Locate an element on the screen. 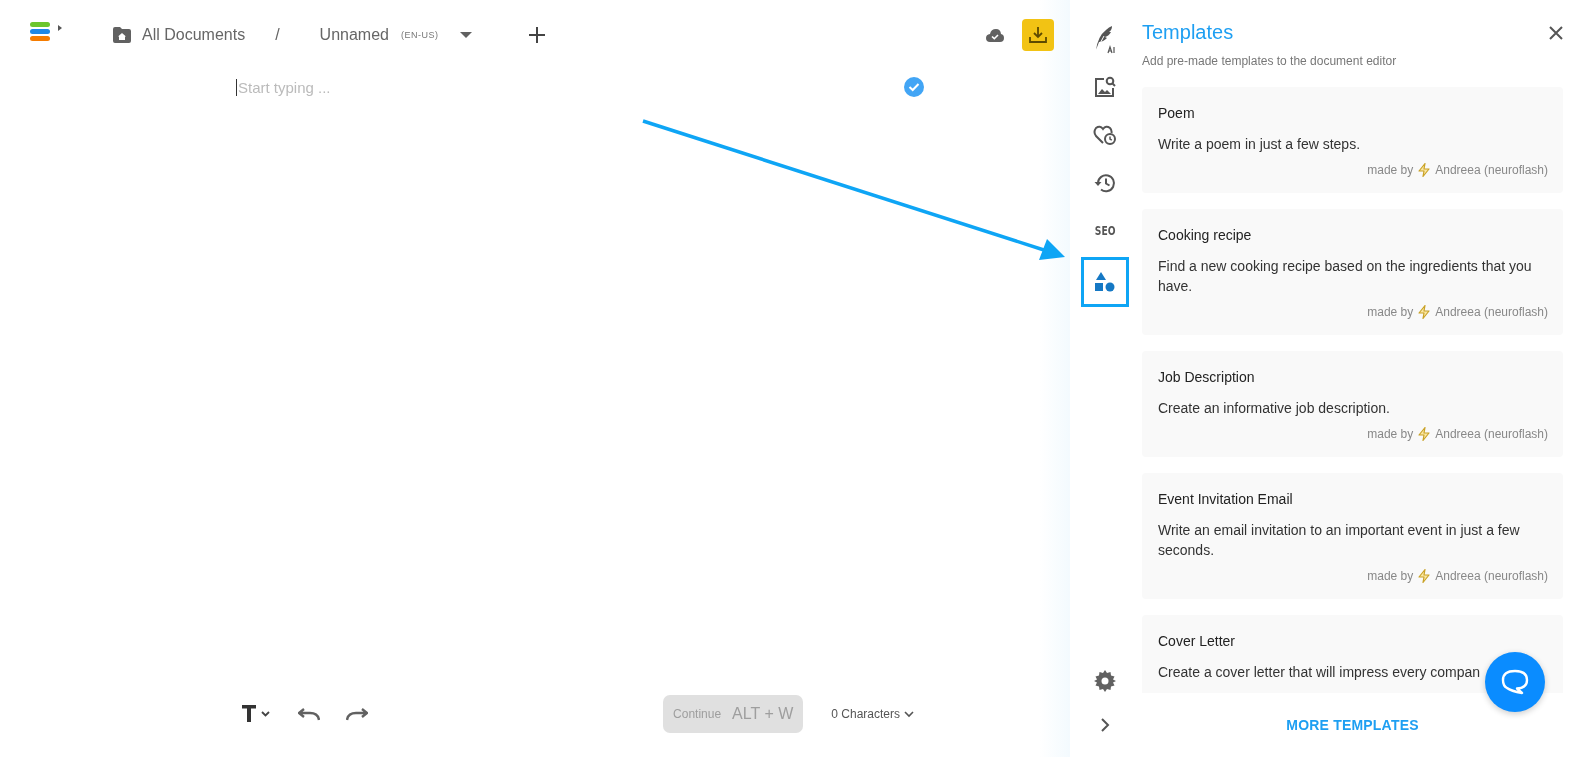 This screenshot has height=757, width=1583. chevron-down-icon is located at coordinates (909, 714).